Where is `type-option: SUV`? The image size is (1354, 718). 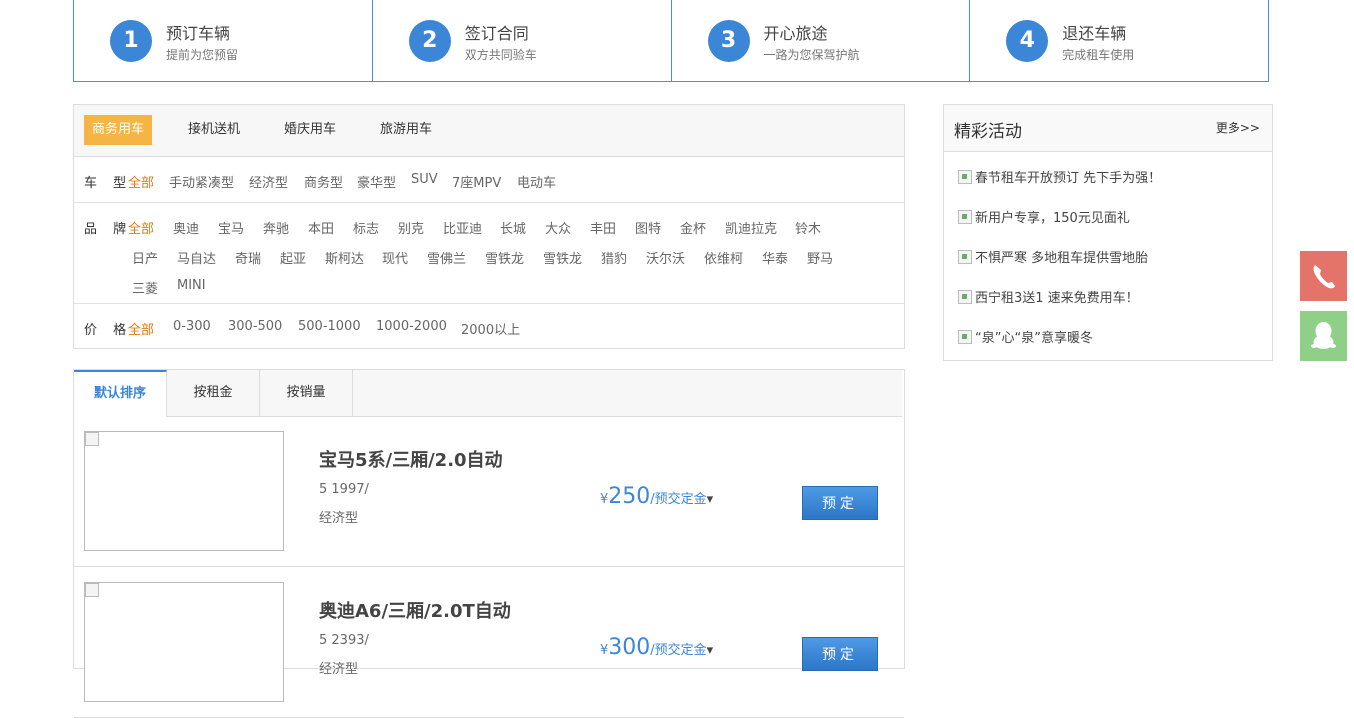 type-option: SUV is located at coordinates (424, 179).